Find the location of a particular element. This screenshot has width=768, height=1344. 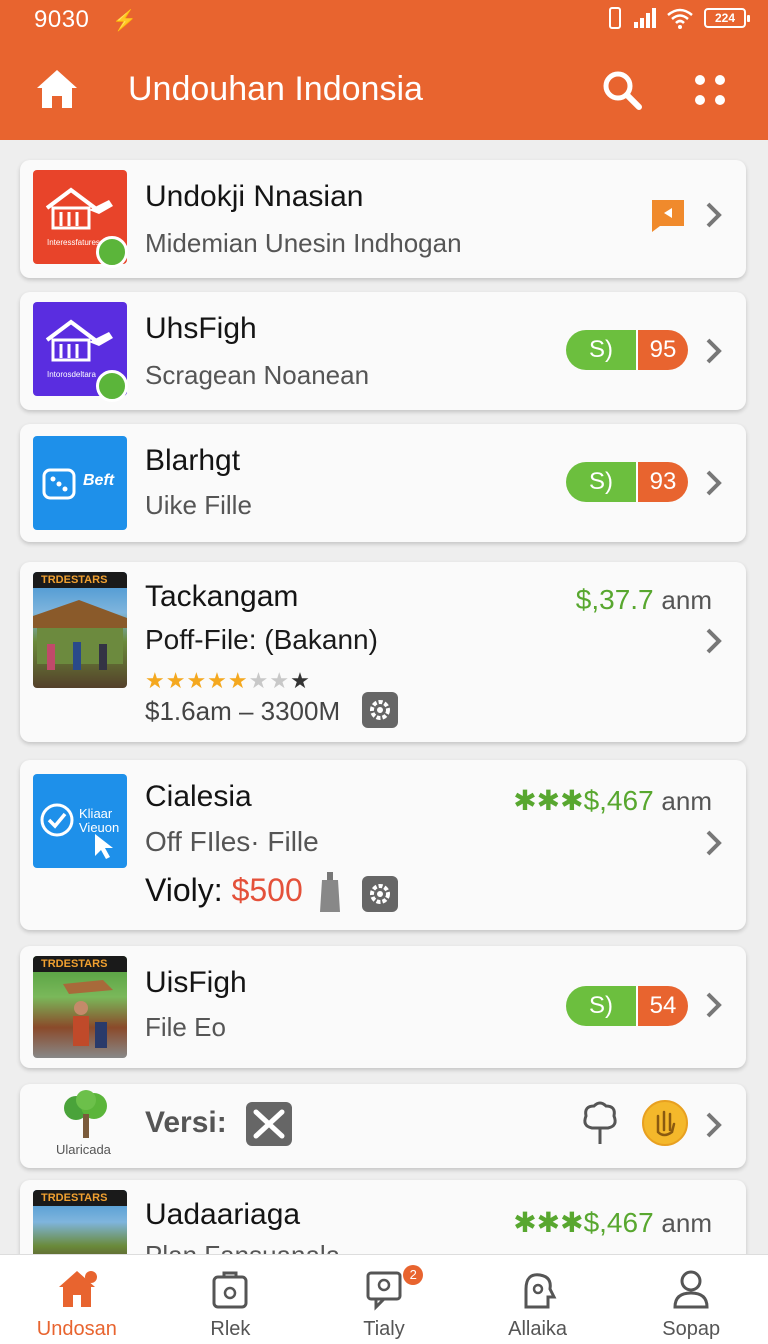

item-title: Blarhgt is located at coordinates (193, 460).